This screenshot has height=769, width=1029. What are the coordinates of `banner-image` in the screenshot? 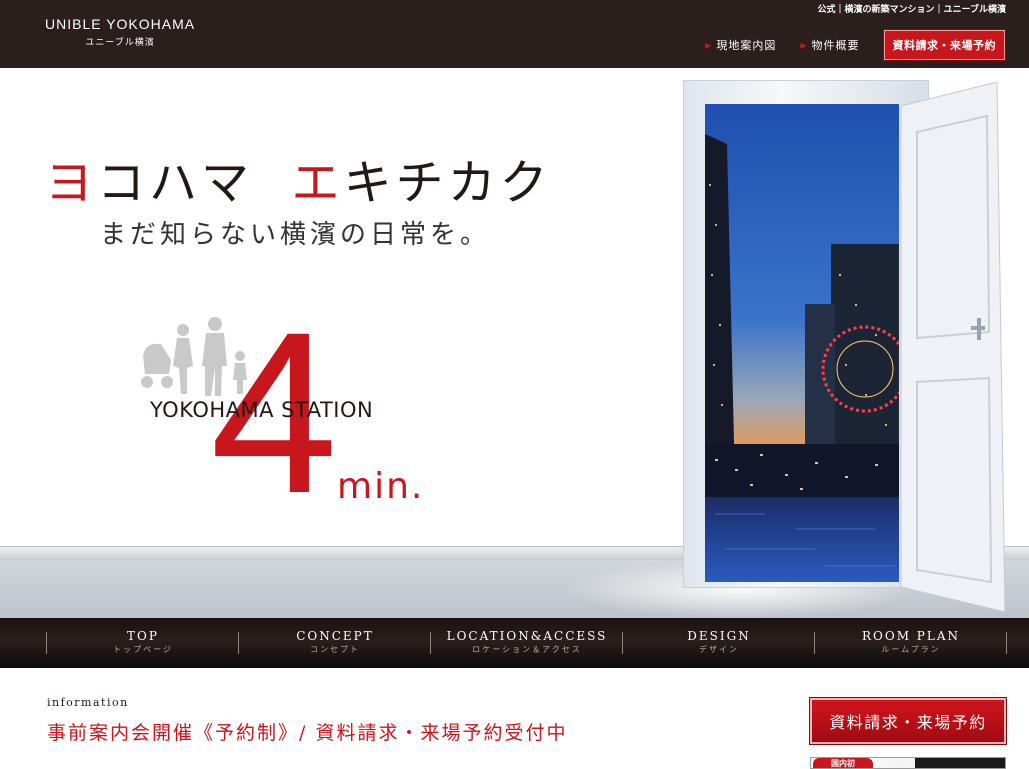 It's located at (960, 763).